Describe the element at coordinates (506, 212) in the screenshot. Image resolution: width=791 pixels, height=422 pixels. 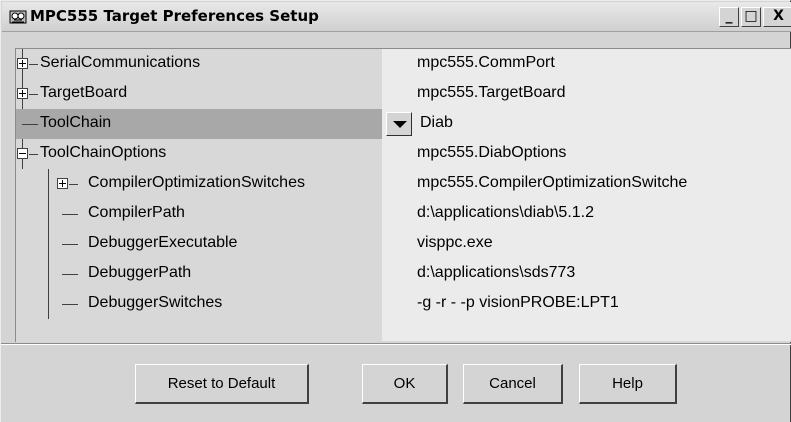
I see `row-value: d:\applications\diab\5.1.2` at that location.